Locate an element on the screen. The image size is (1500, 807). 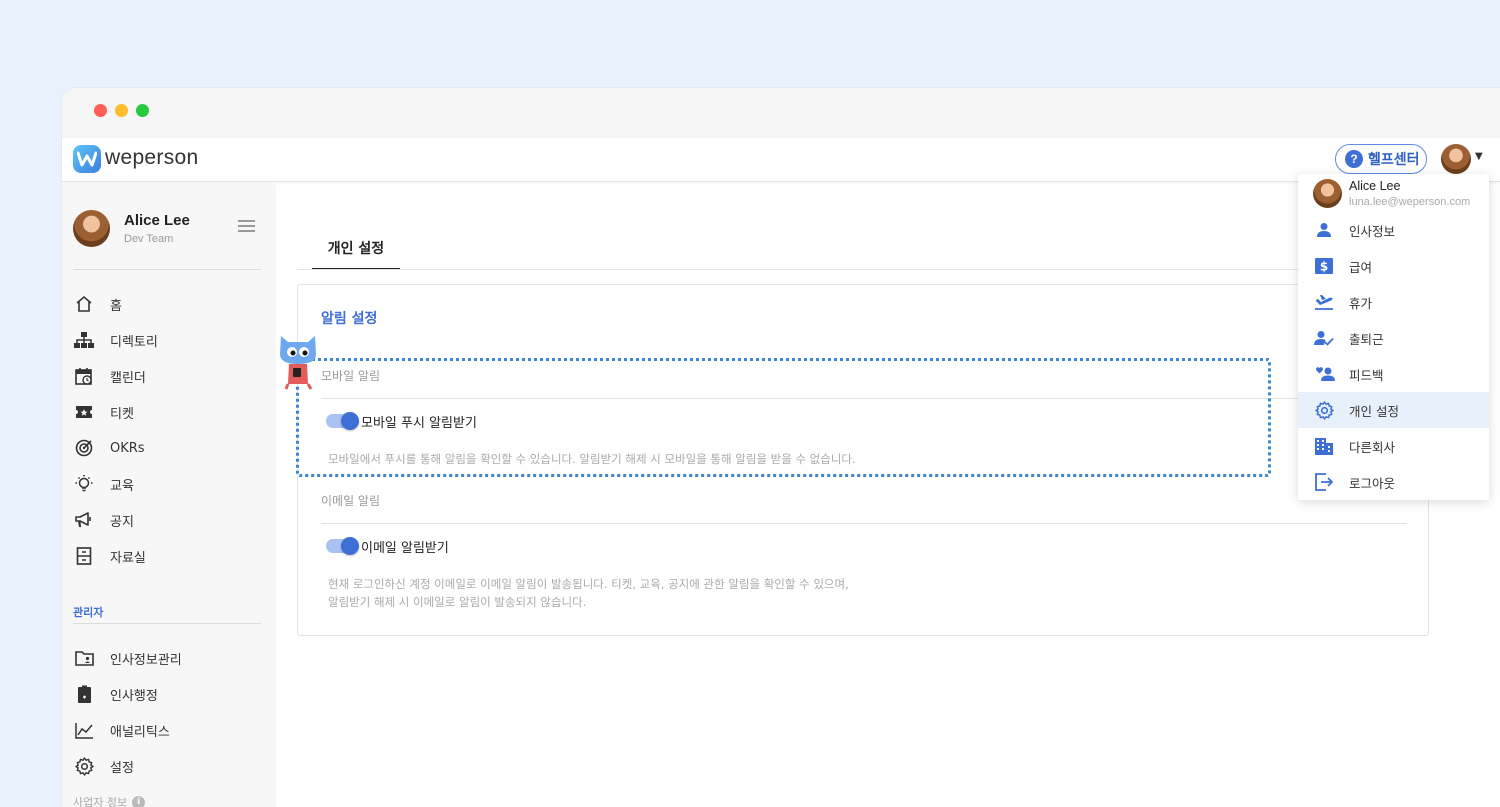
logout-icon is located at coordinates (1324, 482).